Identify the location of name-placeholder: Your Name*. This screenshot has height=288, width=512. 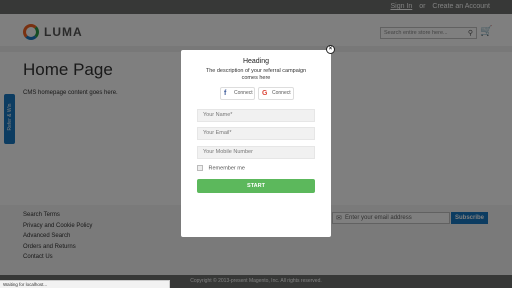
(218, 115).